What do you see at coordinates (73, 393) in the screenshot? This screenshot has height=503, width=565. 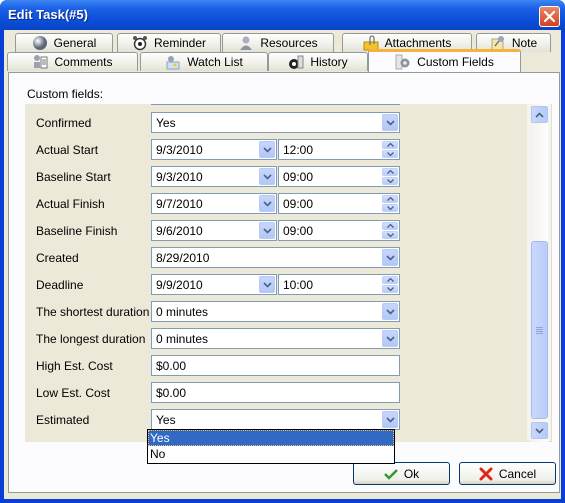 I see `field-label-low-est-cost: Low Est. Cost` at bounding box center [73, 393].